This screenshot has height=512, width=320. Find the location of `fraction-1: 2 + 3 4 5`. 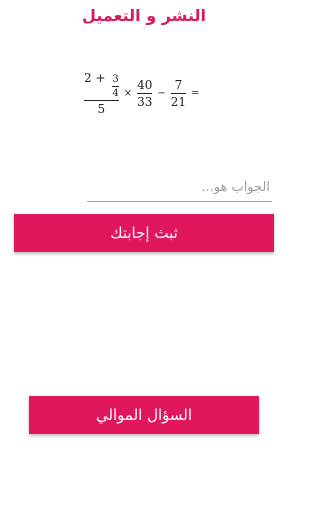

fraction-1: 2 + 3 4 5 is located at coordinates (101, 93).